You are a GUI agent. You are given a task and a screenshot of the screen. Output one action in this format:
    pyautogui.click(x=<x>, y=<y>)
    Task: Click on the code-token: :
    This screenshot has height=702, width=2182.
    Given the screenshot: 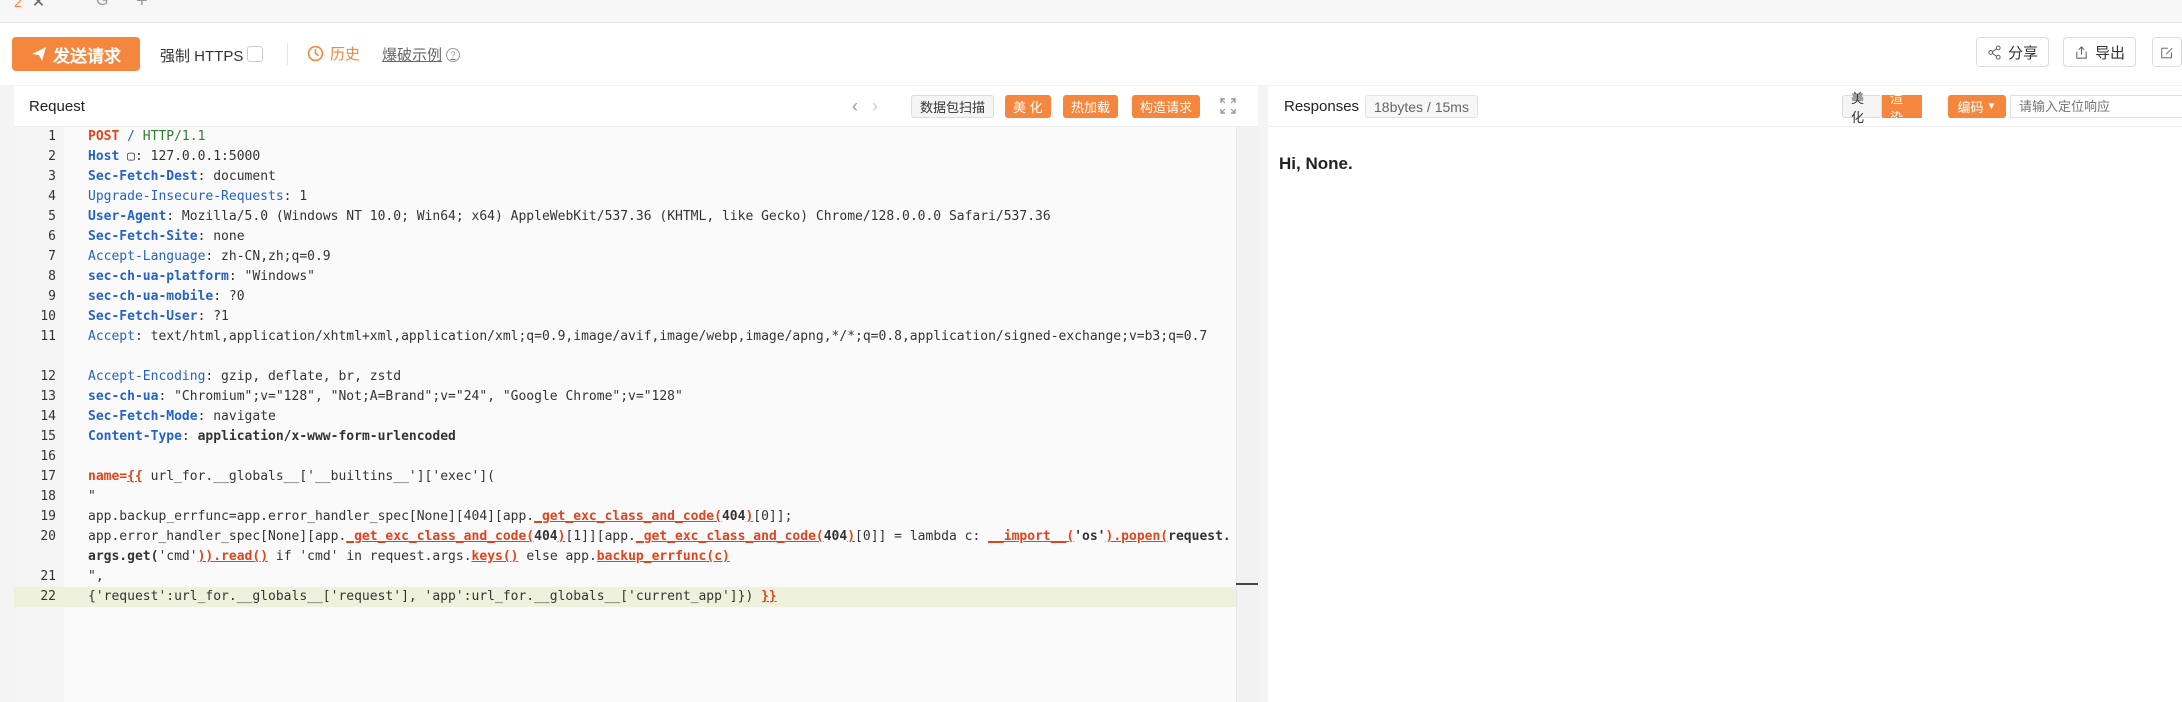 What is the action you would take?
    pyautogui.click(x=189, y=436)
    